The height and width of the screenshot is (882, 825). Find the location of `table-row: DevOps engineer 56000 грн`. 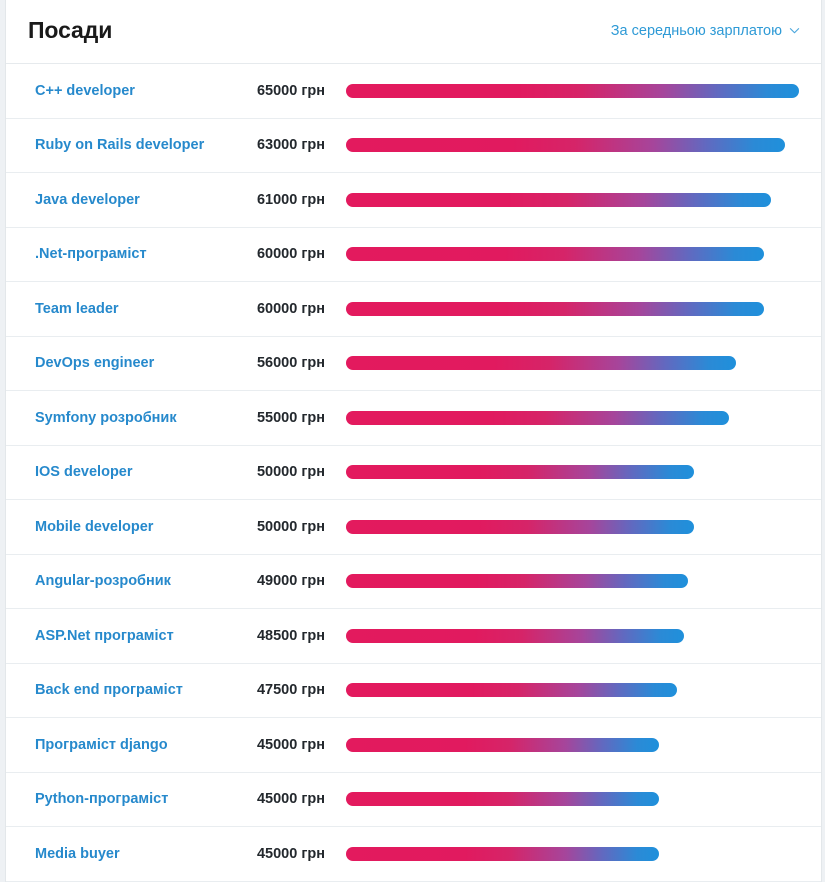

table-row: DevOps engineer 56000 грн is located at coordinates (413, 364).